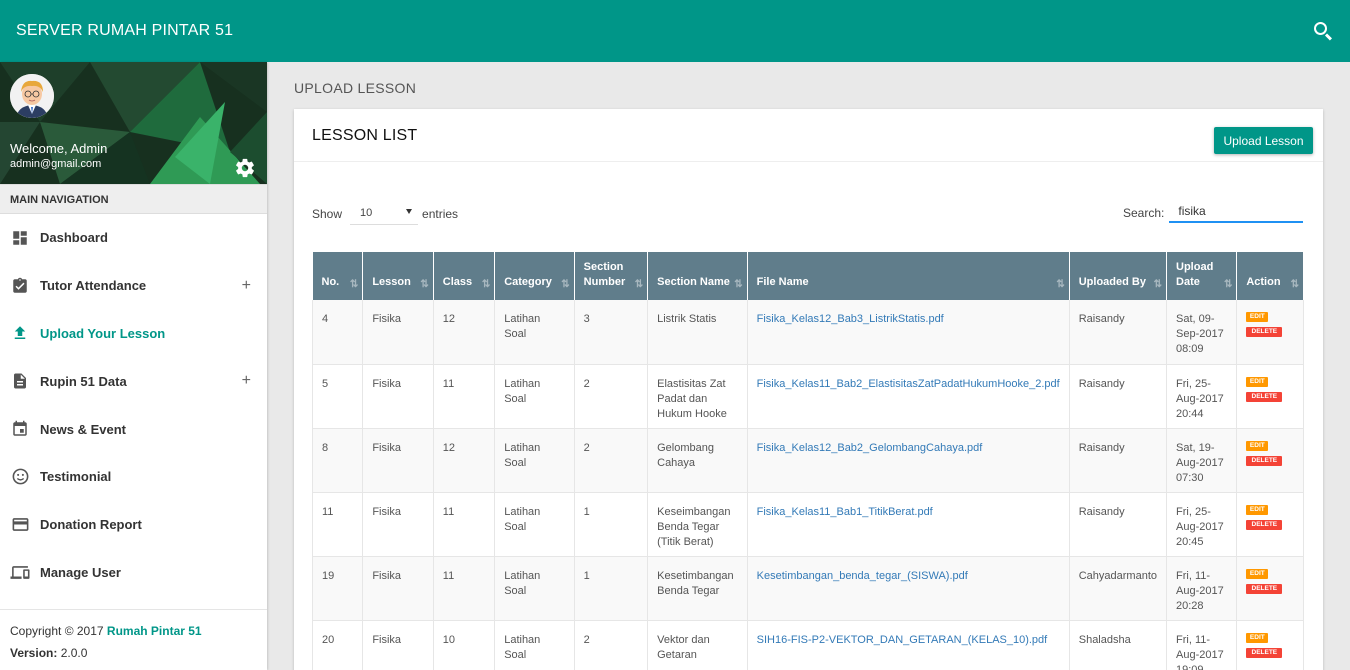 This screenshot has width=1350, height=670. Describe the element at coordinates (534, 276) in the screenshot. I see `column-header: Category ⇅` at that location.